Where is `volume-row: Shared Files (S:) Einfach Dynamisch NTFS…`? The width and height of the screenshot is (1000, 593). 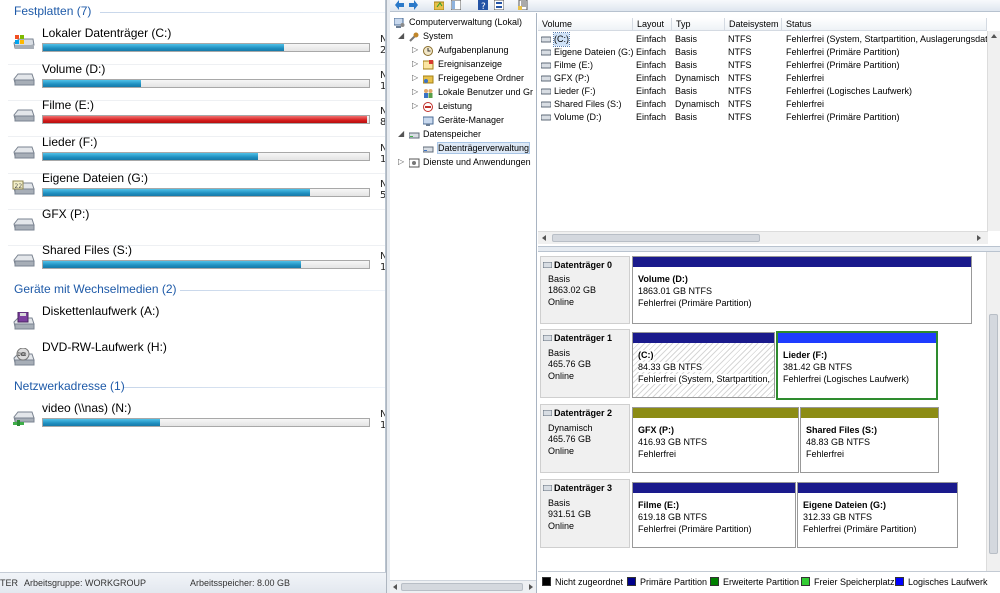
volume-row: Shared Files (S:) Einfach Dynamisch NTFS… is located at coordinates (769, 104).